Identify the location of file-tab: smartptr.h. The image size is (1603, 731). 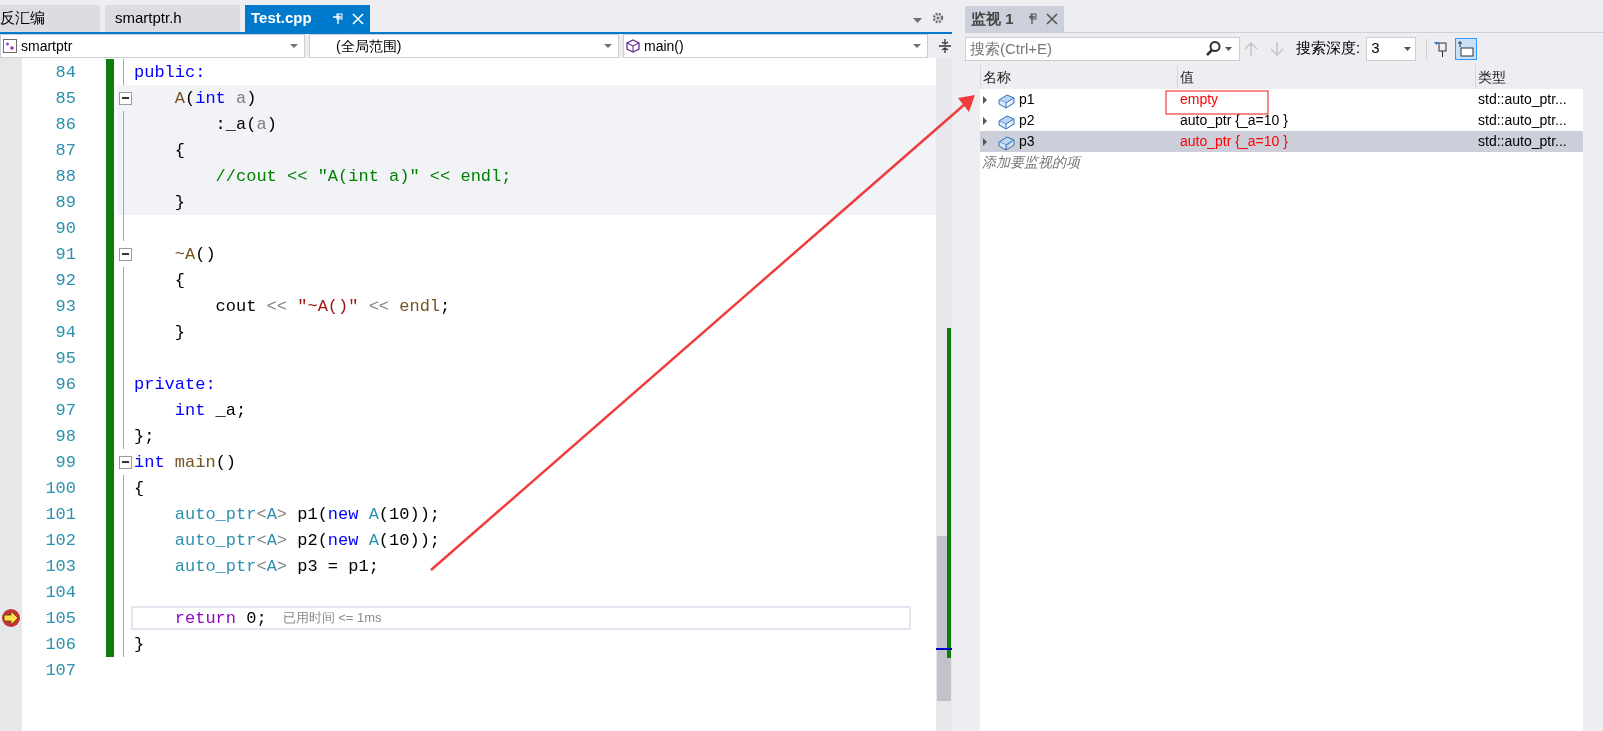
(172, 18).